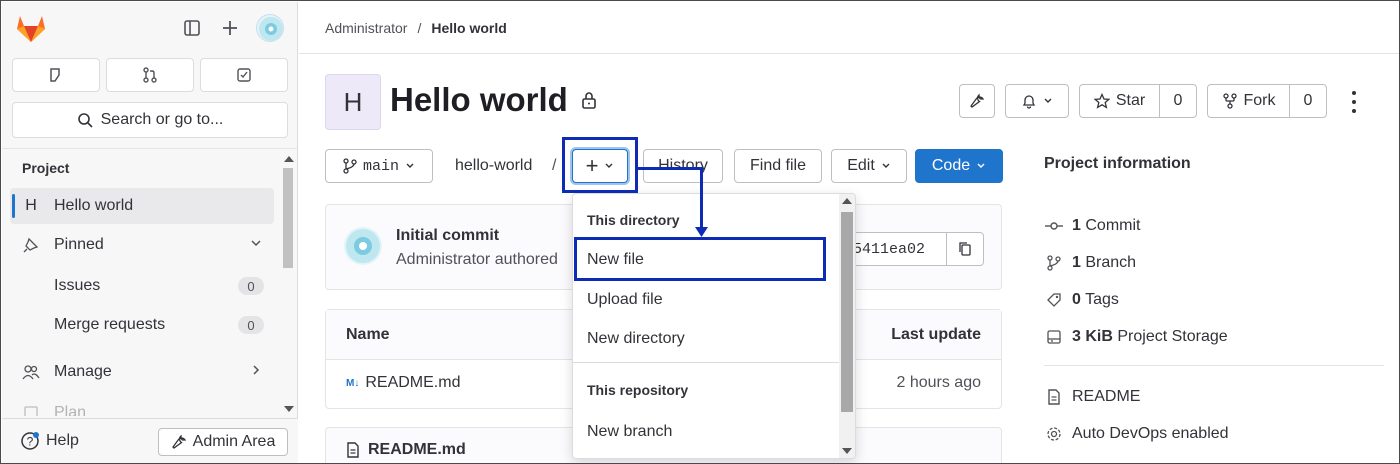 The image size is (1400, 464). What do you see at coordinates (1054, 263) in the screenshot?
I see `branch-icon` at bounding box center [1054, 263].